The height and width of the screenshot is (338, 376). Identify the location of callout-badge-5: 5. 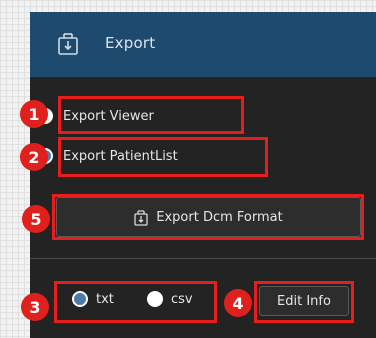
(36, 219).